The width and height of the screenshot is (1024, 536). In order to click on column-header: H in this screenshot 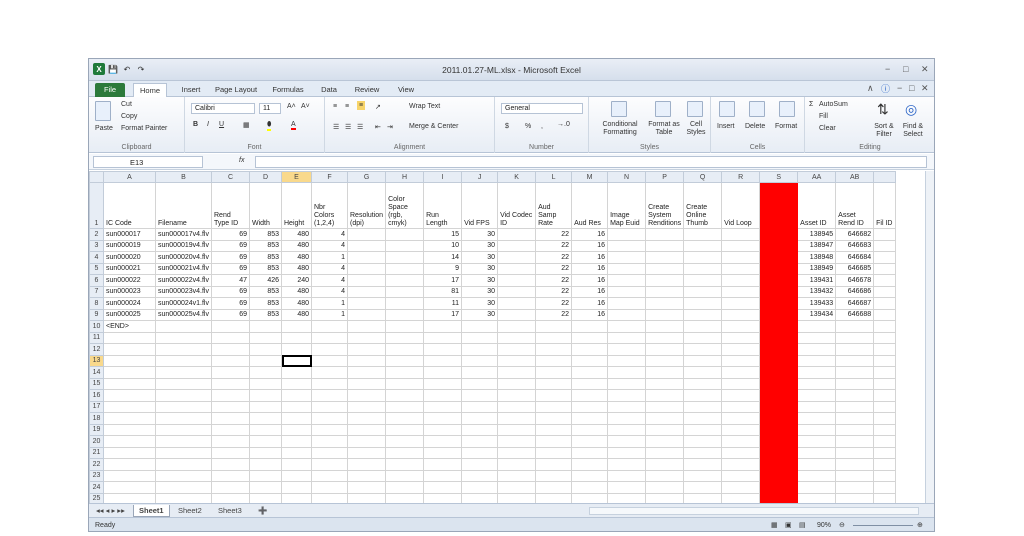, I will do `click(405, 177)`.